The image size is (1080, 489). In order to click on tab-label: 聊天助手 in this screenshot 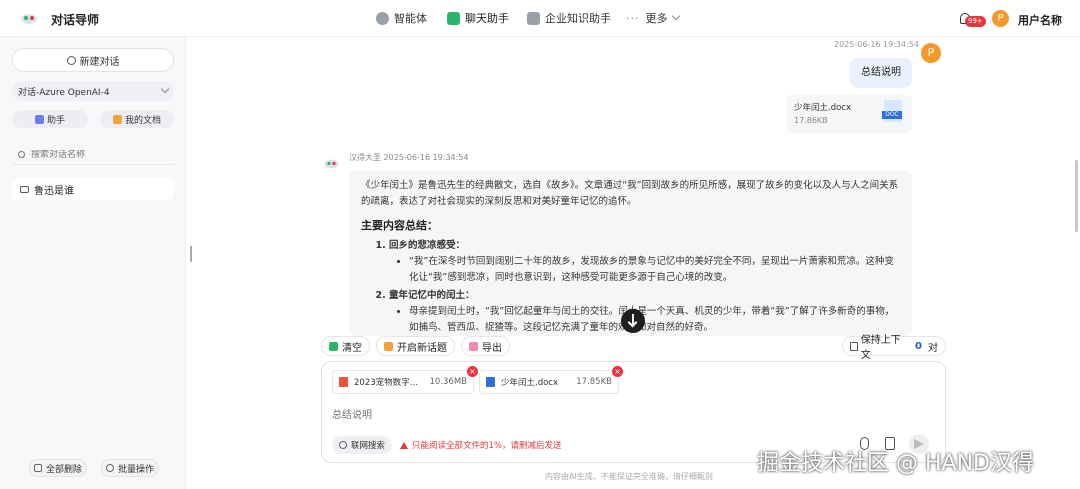, I will do `click(487, 18)`.